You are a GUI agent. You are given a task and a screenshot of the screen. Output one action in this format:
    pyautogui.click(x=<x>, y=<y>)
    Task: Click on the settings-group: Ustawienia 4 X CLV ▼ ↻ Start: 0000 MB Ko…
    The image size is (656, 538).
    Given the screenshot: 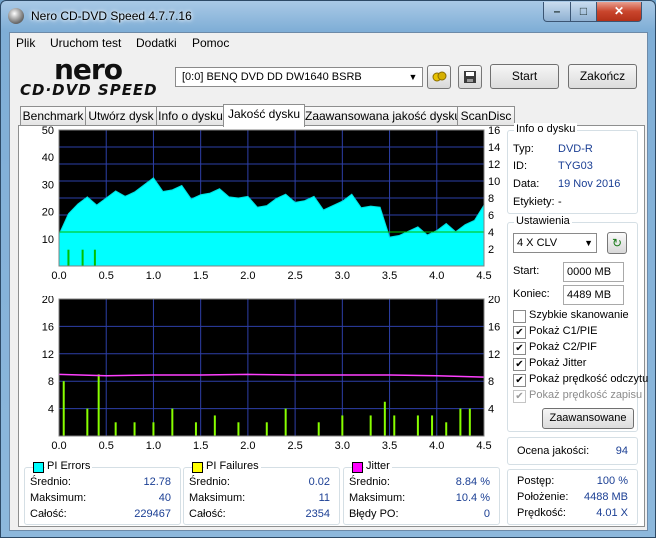 What is the action you would take?
    pyautogui.click(x=577, y=323)
    